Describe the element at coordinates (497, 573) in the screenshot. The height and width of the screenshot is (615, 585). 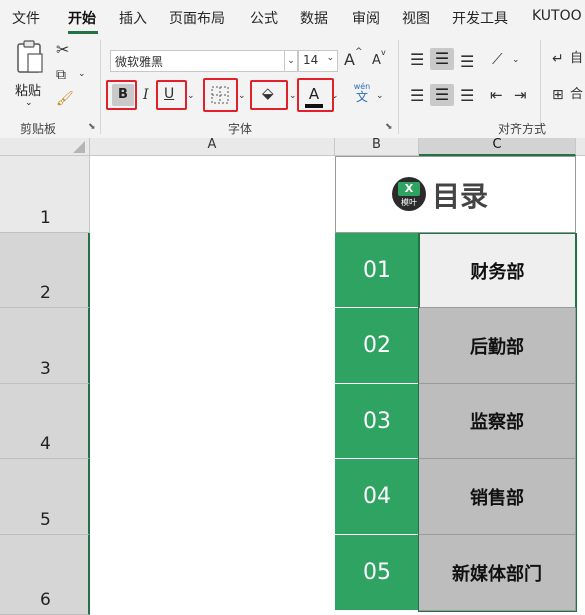
I see `entry-name-cell: 新媒体部门` at that location.